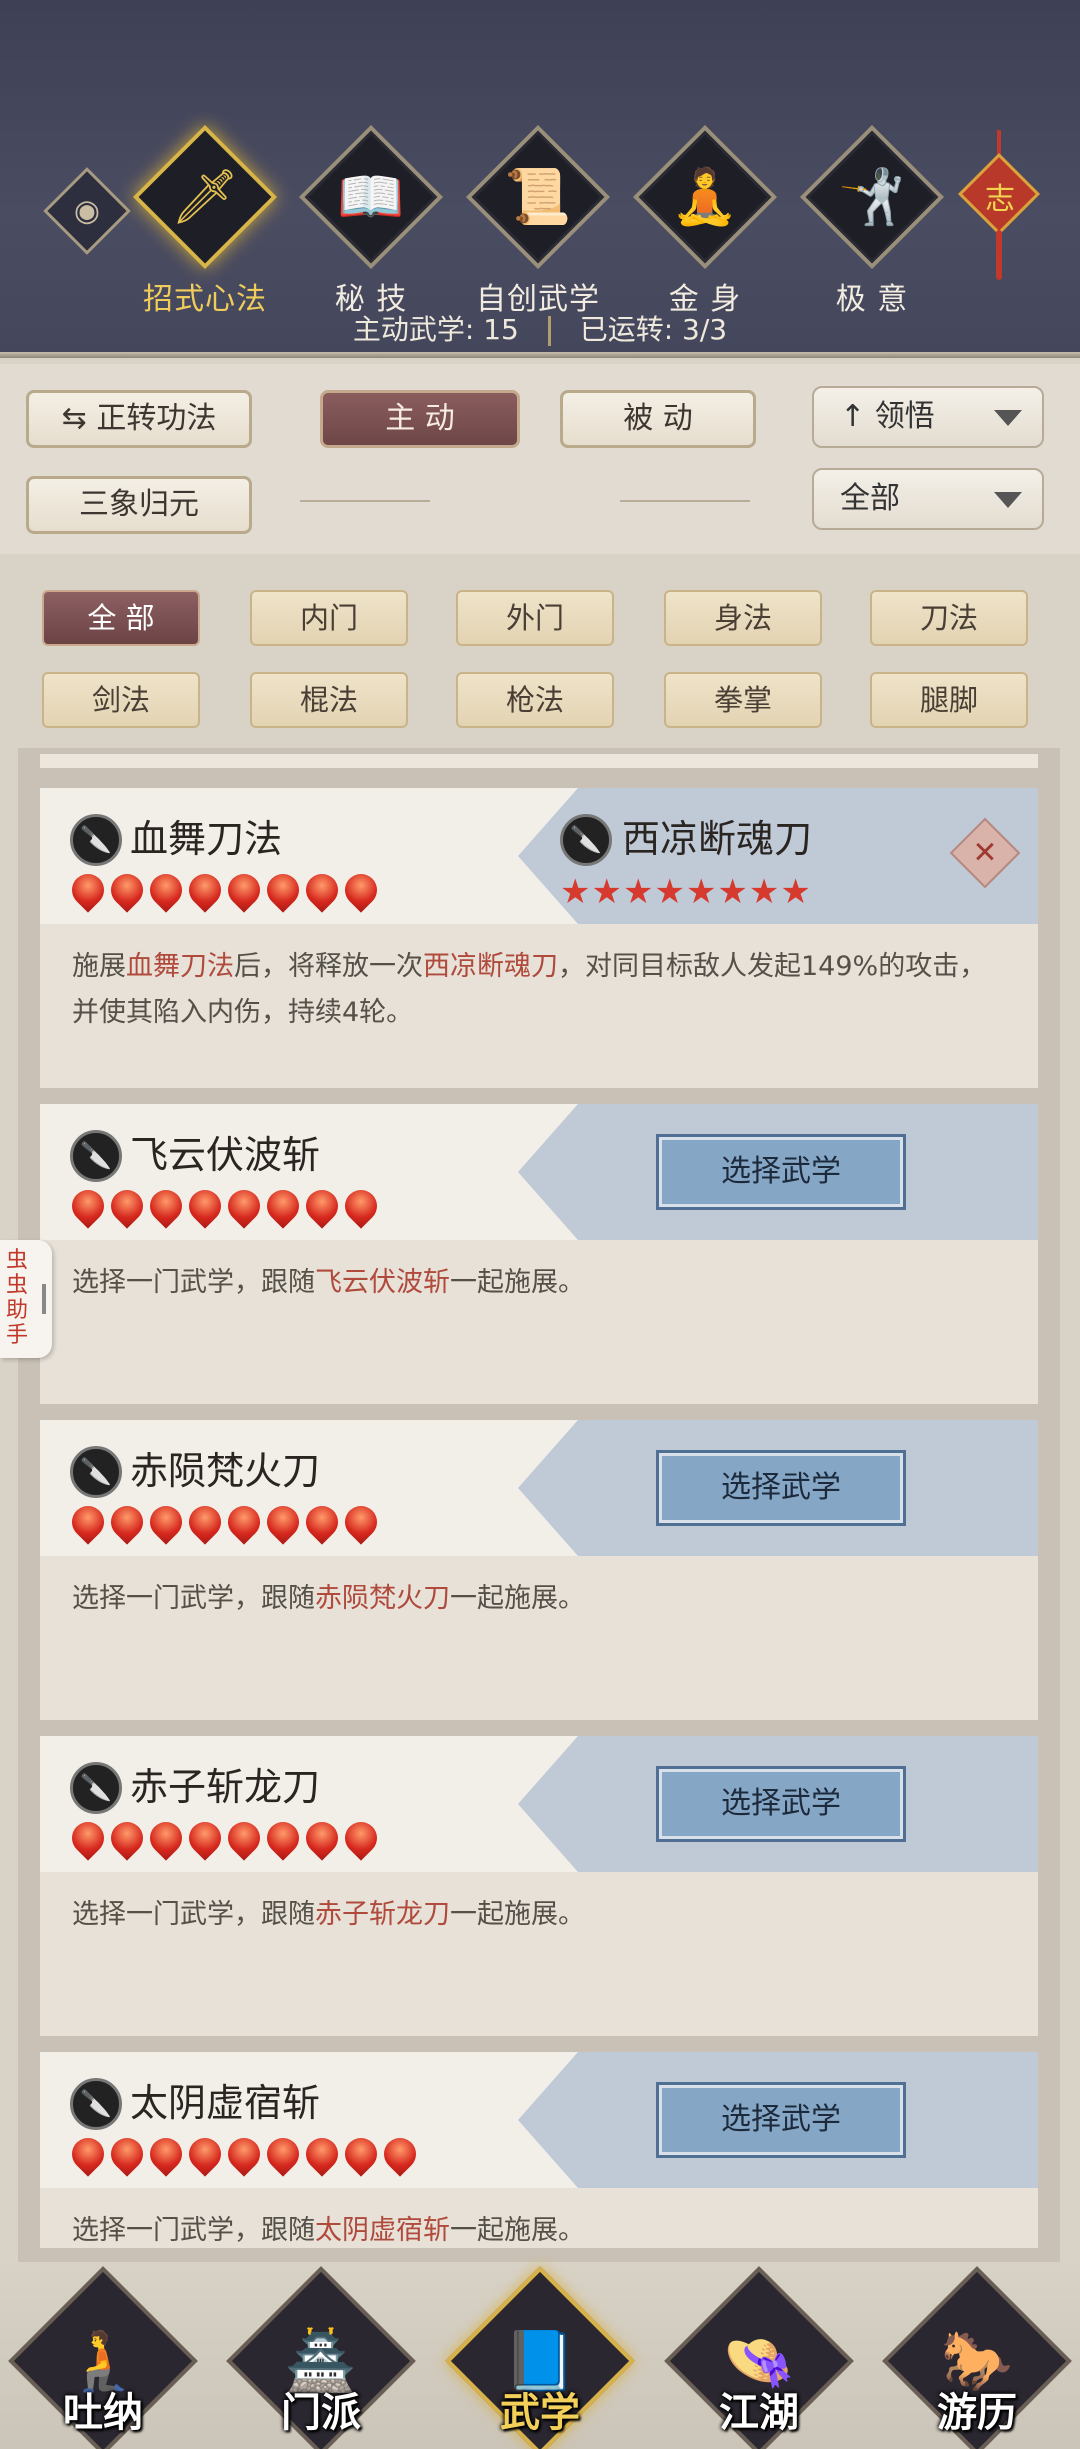  I want to click on eye-toggle-button: ◉, so click(87, 211).